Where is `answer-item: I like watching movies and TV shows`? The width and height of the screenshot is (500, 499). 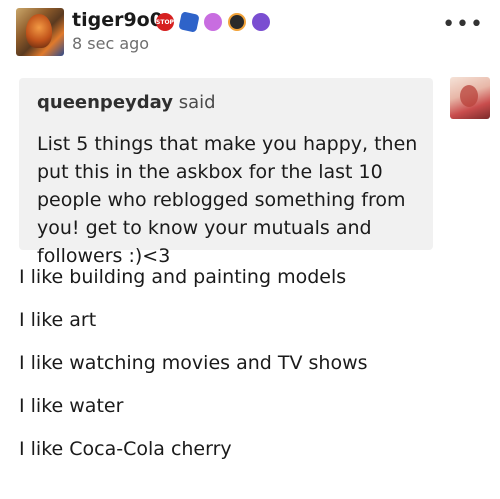
answer-item: I like watching movies and TV shows is located at coordinates (193, 363).